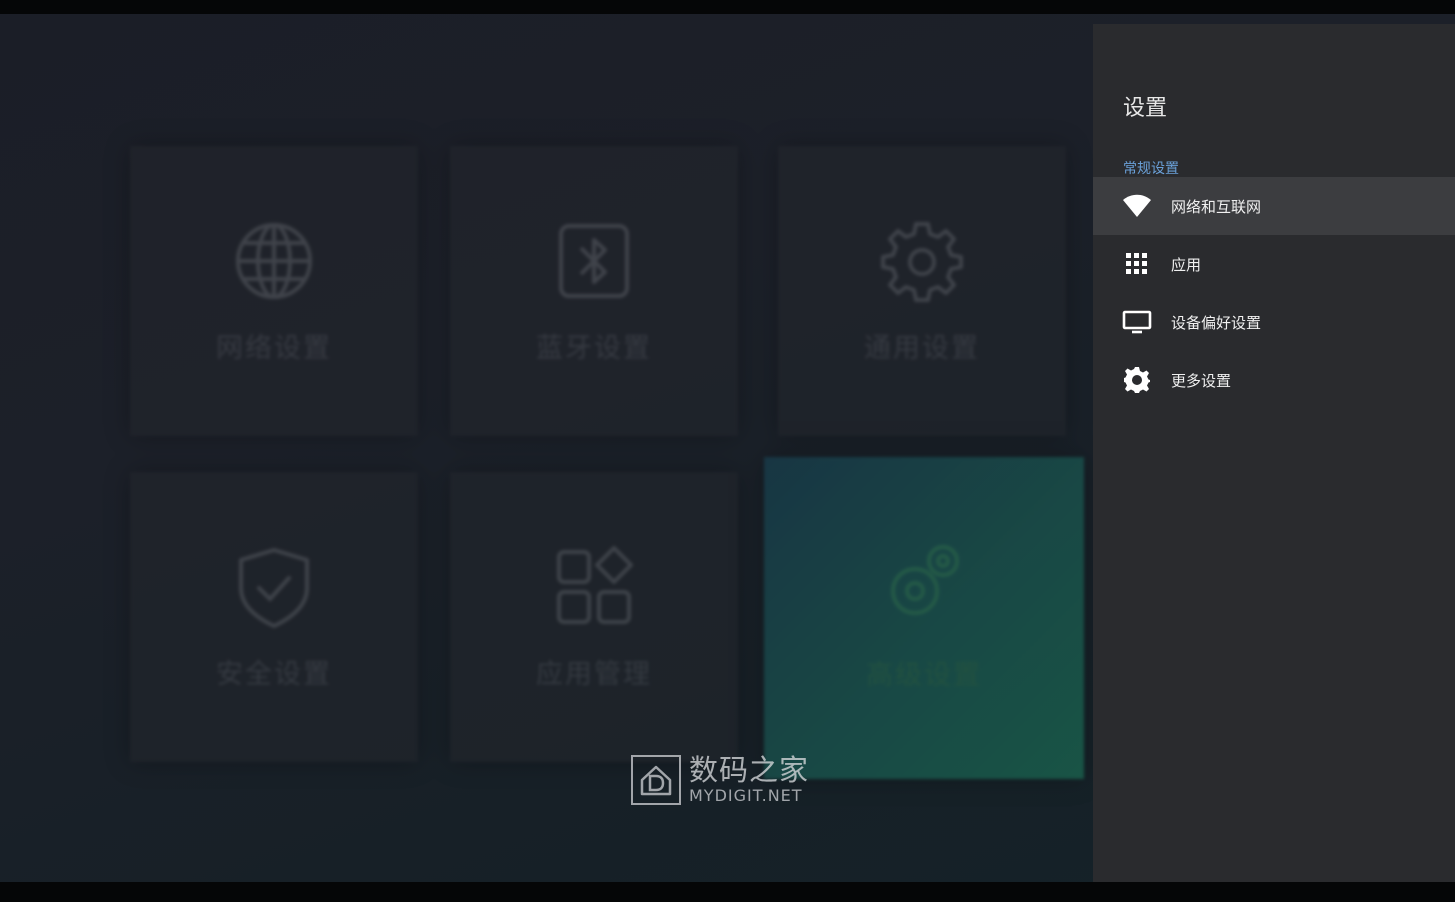  Describe the element at coordinates (746, 795) in the screenshot. I see `watermark-en: MYDIGIT.NET` at that location.